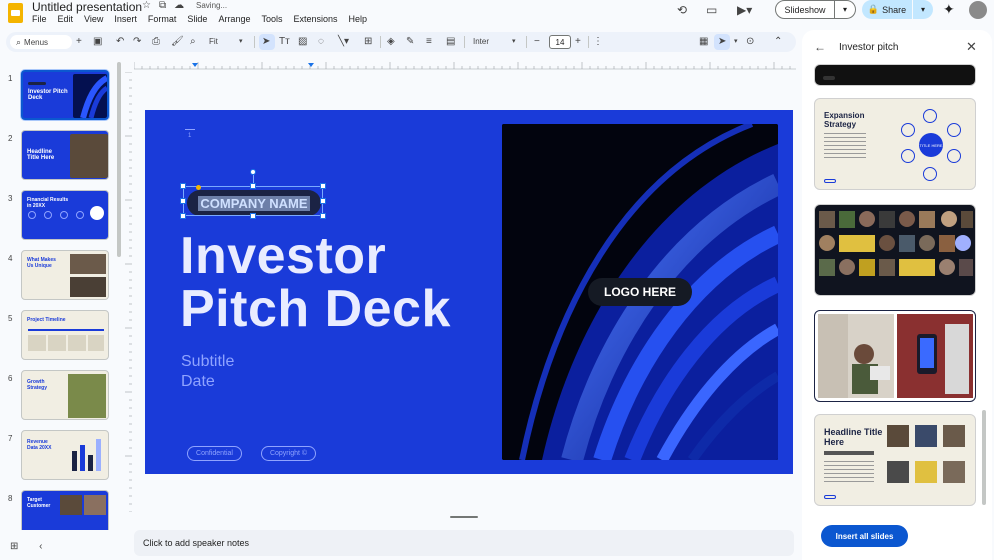  Describe the element at coordinates (234, 19) in the screenshot. I see `menu-arrange: Arrange` at that location.